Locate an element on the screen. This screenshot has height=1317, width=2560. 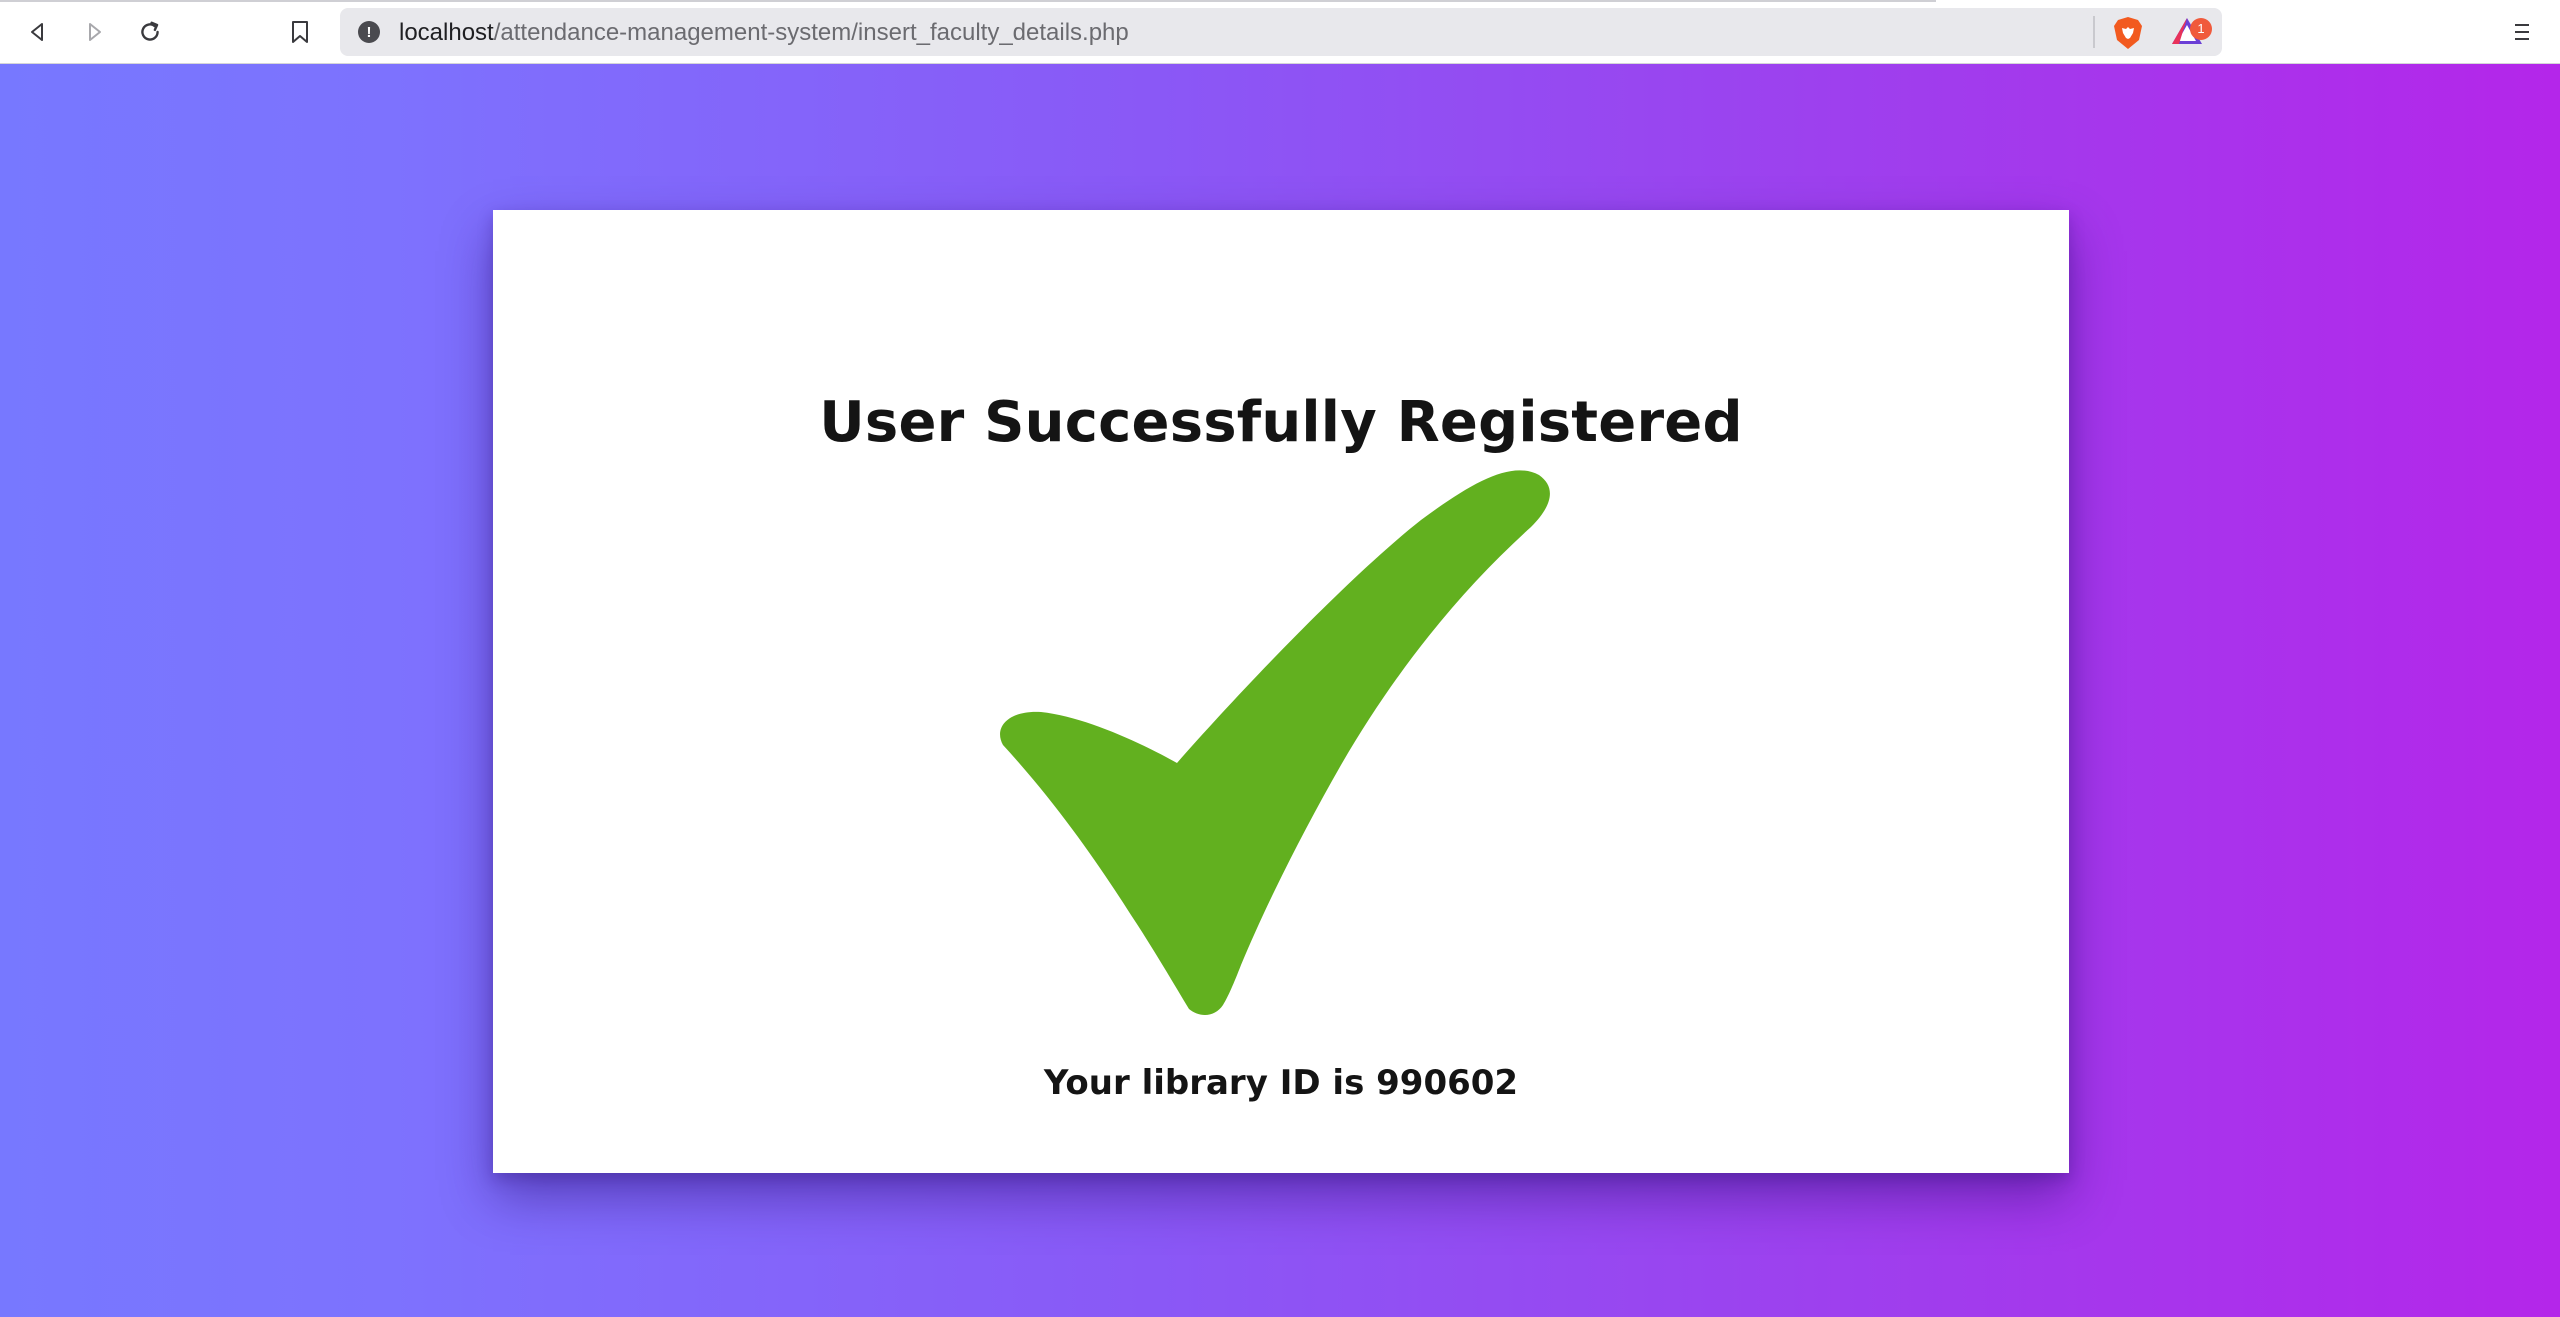
forward-arrow-icon is located at coordinates (95, 32).